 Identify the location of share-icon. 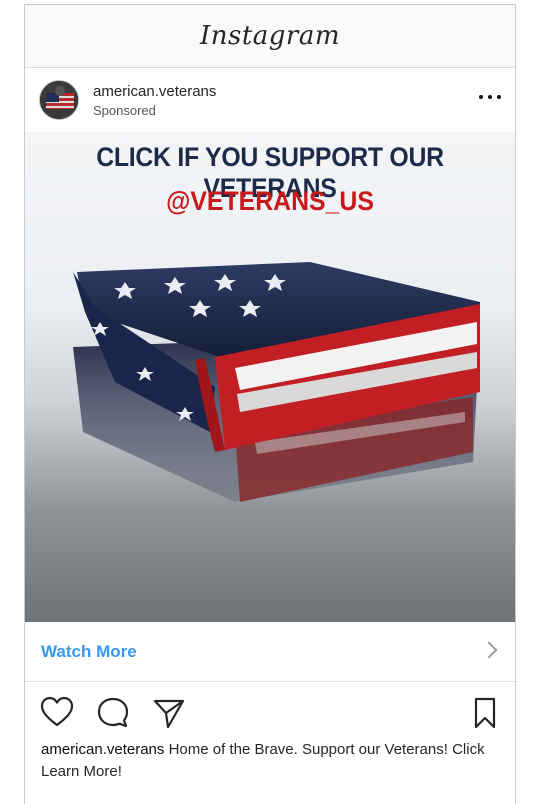
(169, 713).